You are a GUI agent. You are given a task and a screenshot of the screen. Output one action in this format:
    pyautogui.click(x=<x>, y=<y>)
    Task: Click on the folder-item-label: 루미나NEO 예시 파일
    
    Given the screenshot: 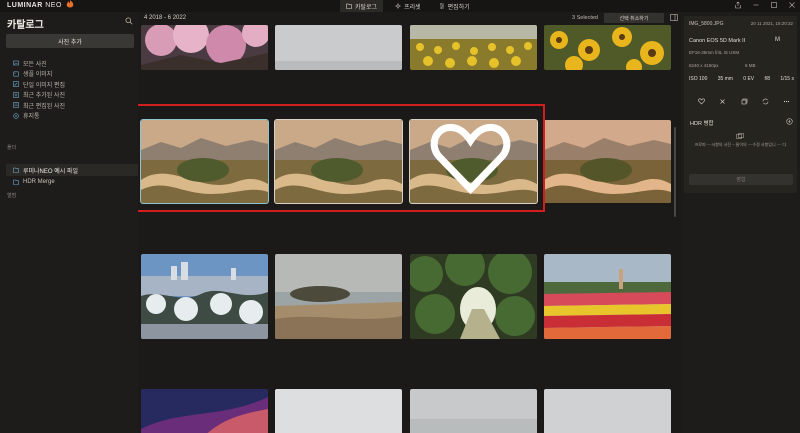 What is the action you would take?
    pyautogui.click(x=50, y=171)
    